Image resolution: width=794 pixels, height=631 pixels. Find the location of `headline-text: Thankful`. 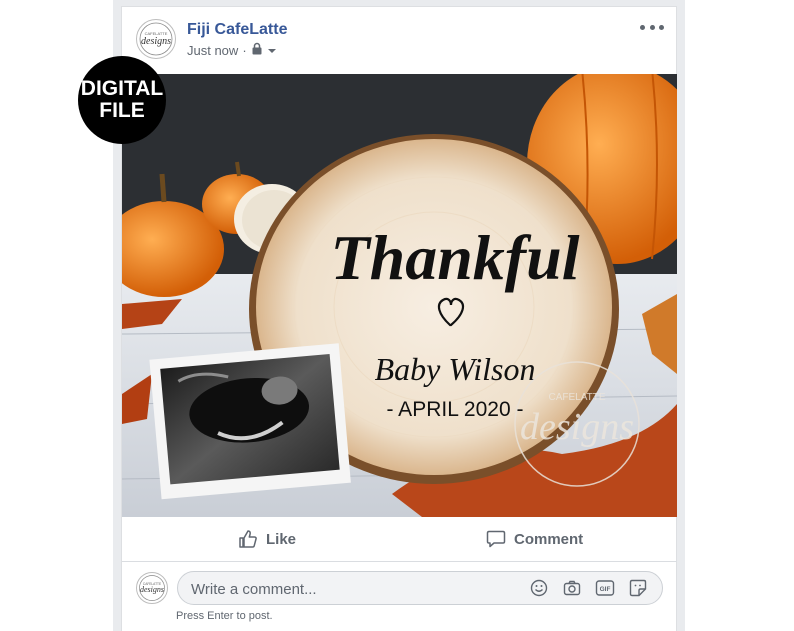

headline-text: Thankful is located at coordinates (455, 257).